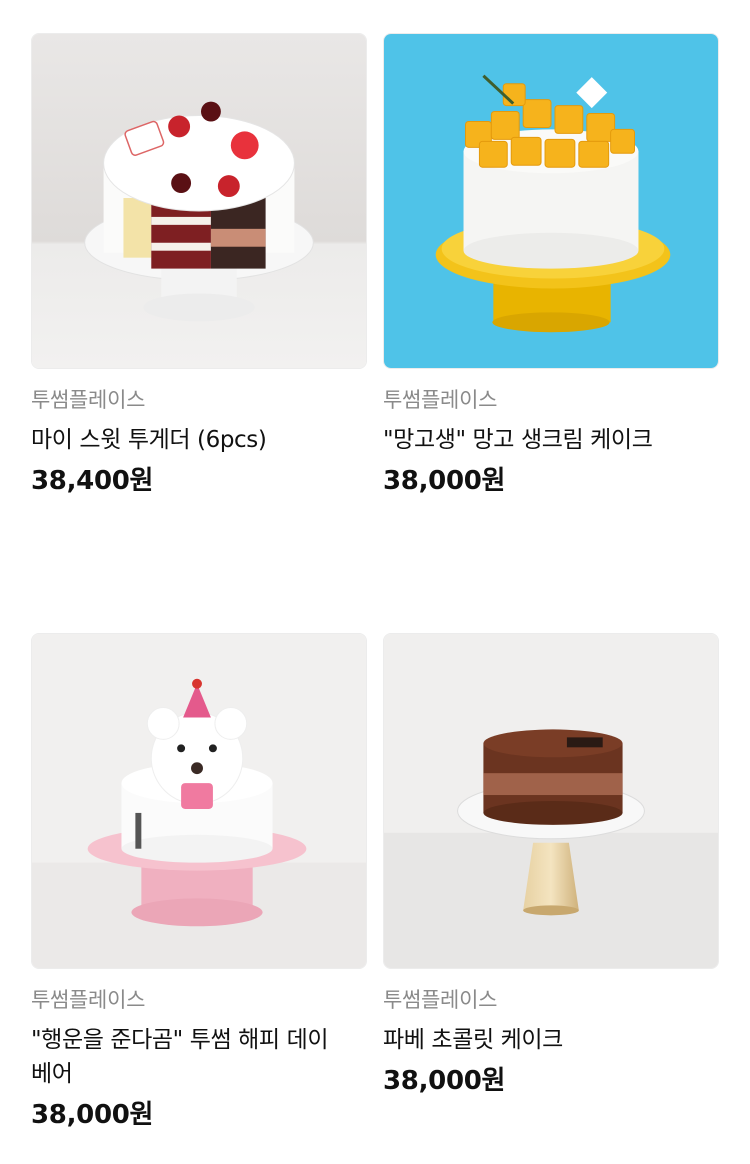 The image size is (750, 1164). What do you see at coordinates (551, 201) in the screenshot?
I see `mango-cake-image` at bounding box center [551, 201].